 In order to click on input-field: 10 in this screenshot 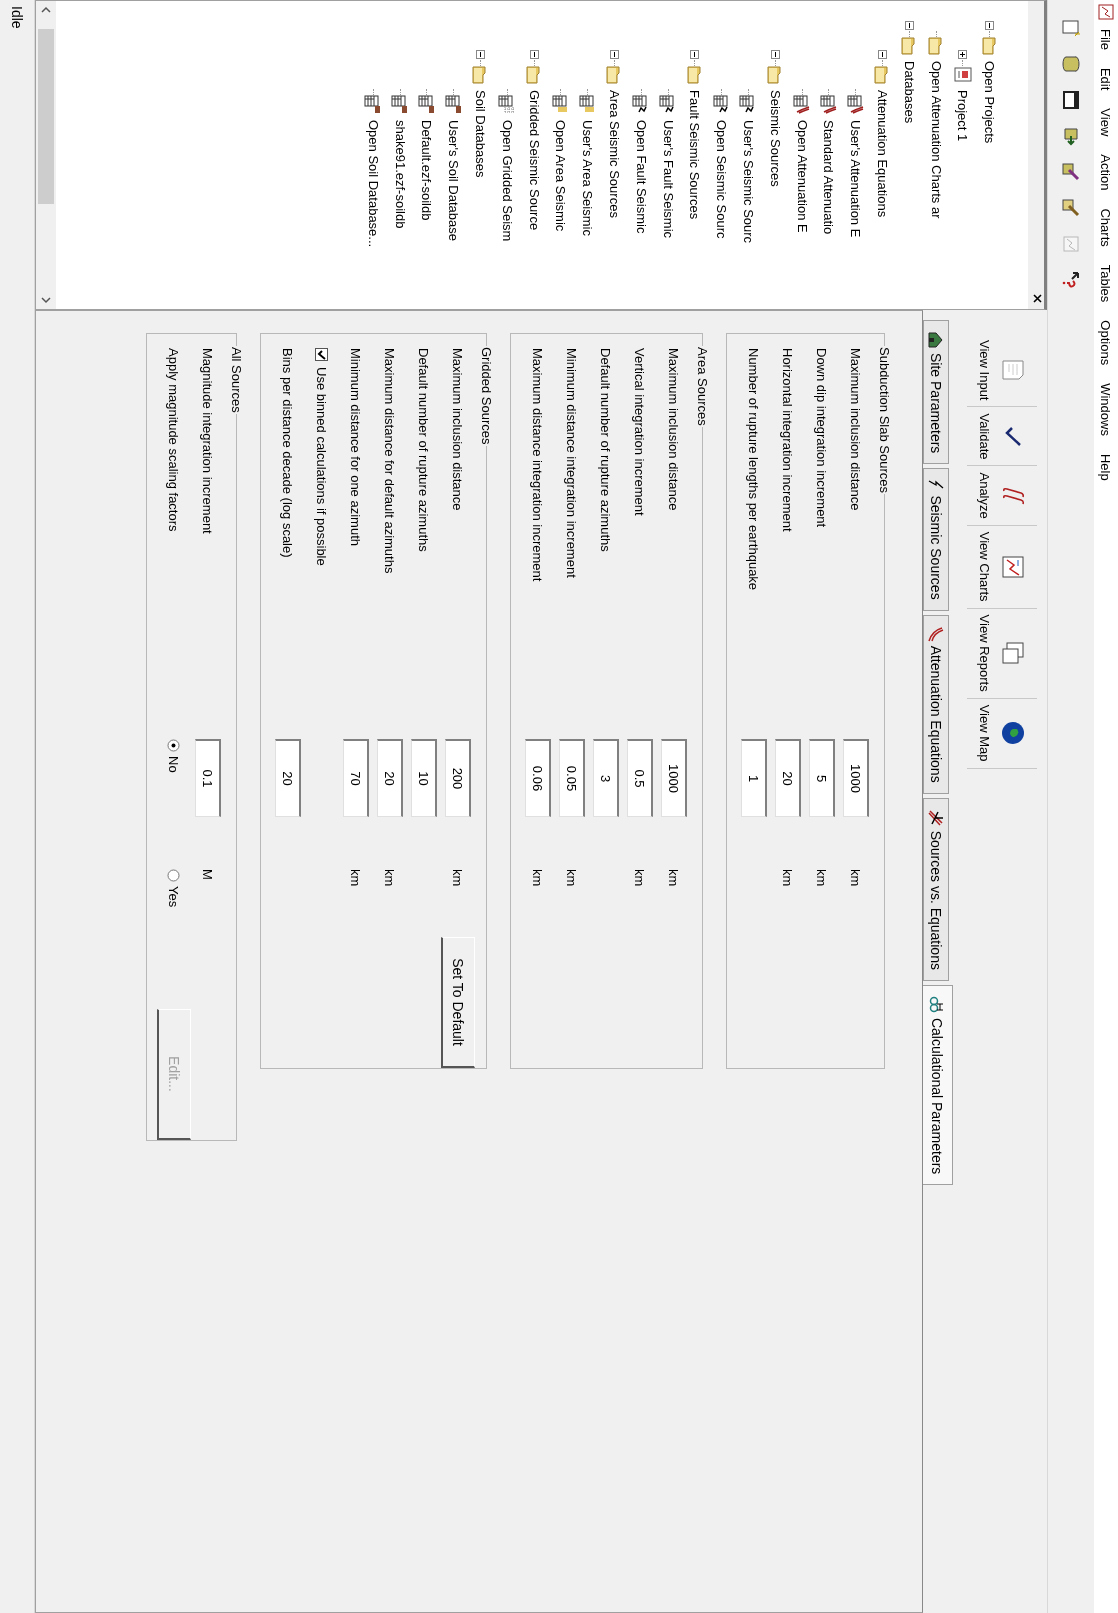, I will do `click(424, 778)`.